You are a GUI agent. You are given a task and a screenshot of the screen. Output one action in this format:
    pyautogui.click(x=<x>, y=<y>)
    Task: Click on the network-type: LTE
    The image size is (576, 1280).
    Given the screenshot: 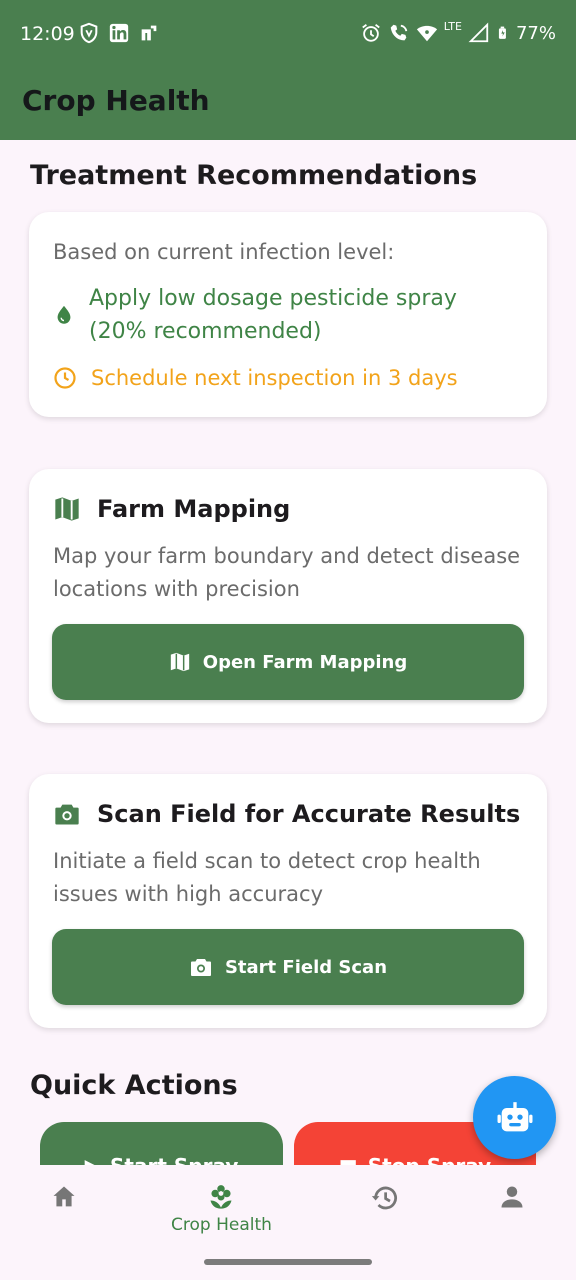 What is the action you would take?
    pyautogui.click(x=452, y=26)
    